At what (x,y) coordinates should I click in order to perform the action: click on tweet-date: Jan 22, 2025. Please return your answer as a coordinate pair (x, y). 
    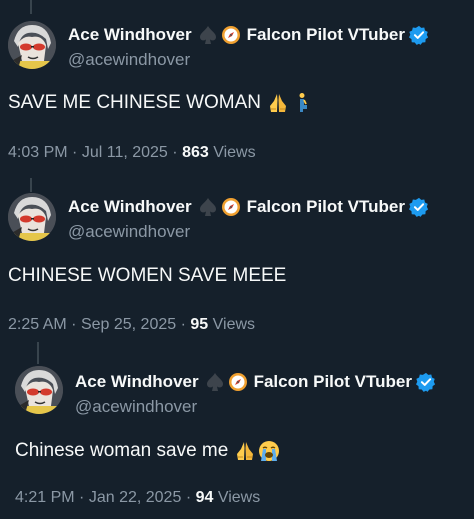
    Looking at the image, I should click on (135, 497).